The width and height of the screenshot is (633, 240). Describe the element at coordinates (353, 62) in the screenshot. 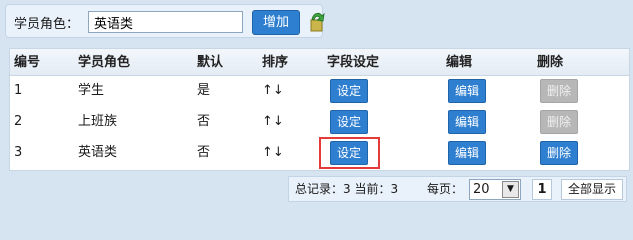

I see `header-fields: 字段设定` at that location.